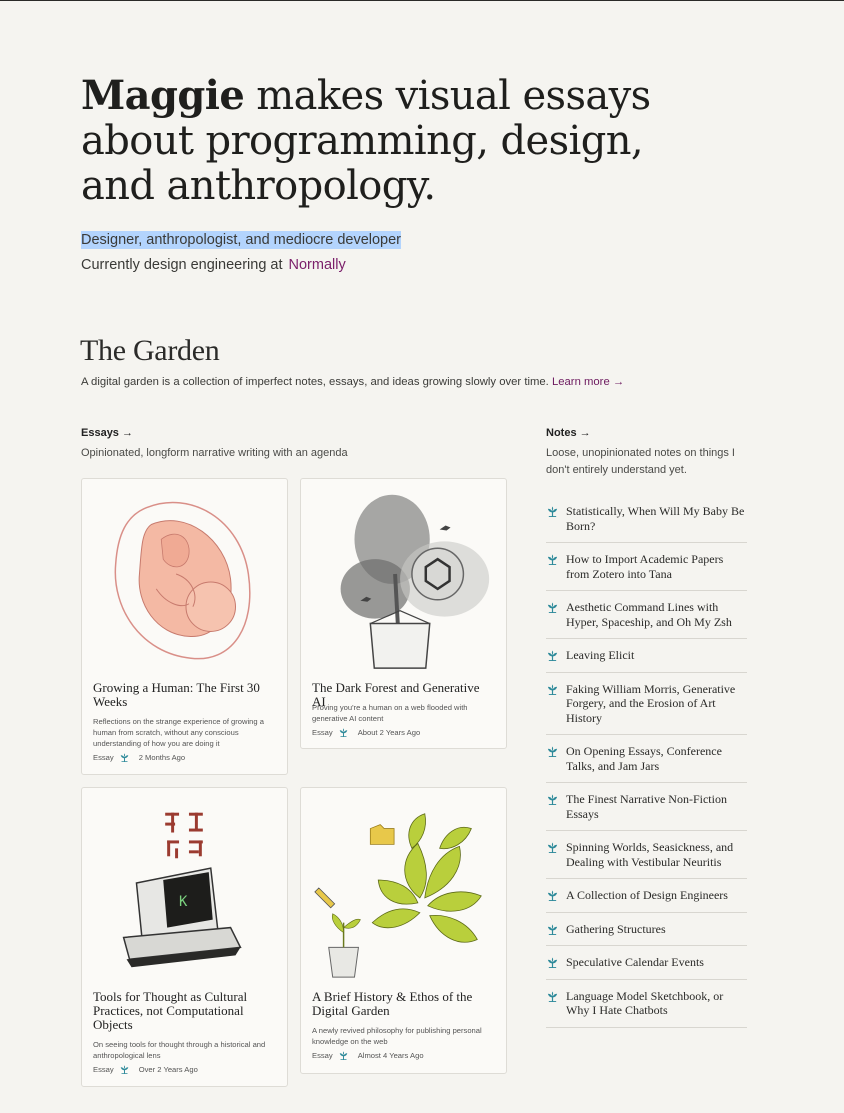  I want to click on essay-meta: Essay 2 Months Ago, so click(139, 757).